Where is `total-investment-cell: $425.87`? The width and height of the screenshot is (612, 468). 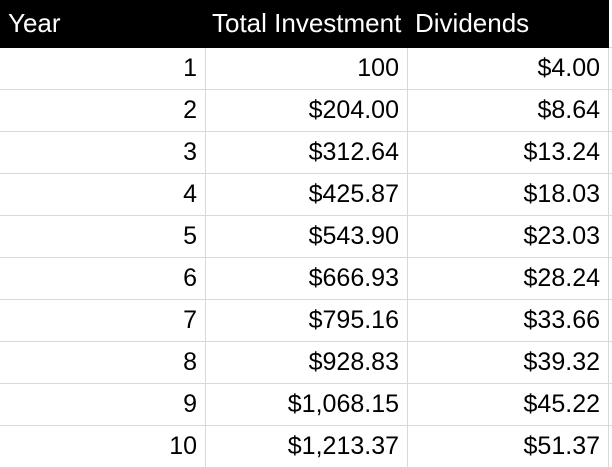
total-investment-cell: $425.87 is located at coordinates (307, 195).